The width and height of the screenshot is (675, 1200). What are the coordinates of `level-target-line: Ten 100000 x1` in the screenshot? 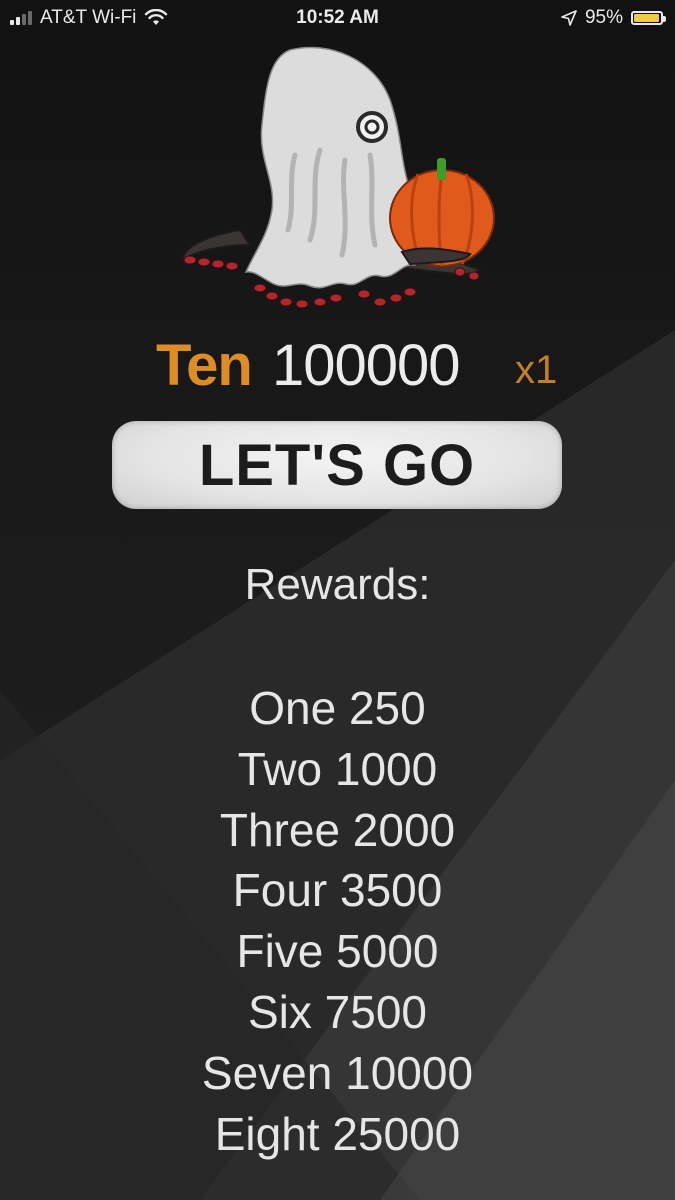 It's located at (337, 366).